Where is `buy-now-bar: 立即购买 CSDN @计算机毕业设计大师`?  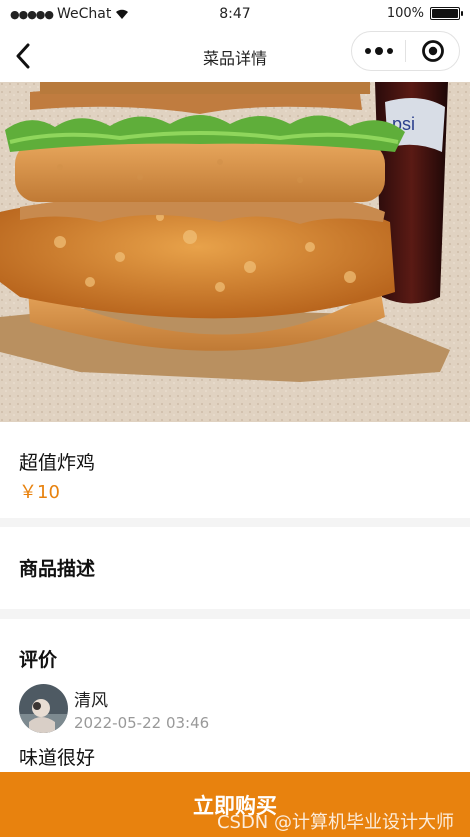
buy-now-bar: 立即购买 CSDN @计算机毕业设计大师 is located at coordinates (235, 804).